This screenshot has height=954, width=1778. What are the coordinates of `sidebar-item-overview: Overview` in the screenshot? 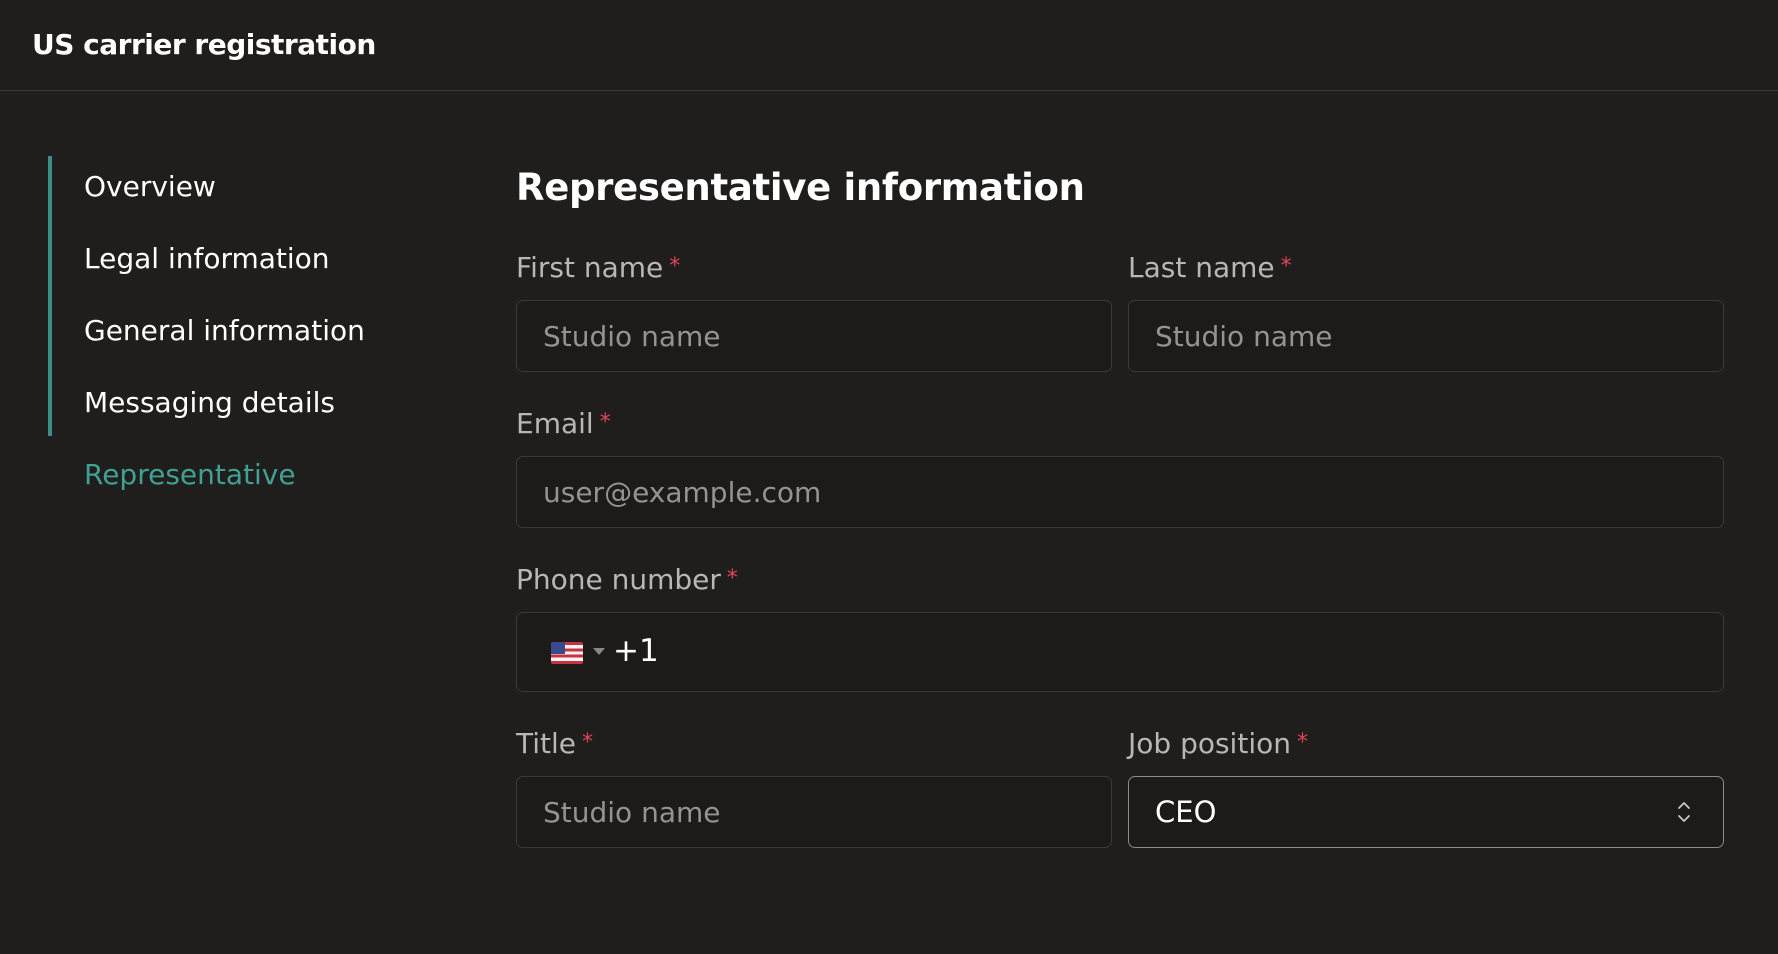 It's located at (150, 186).